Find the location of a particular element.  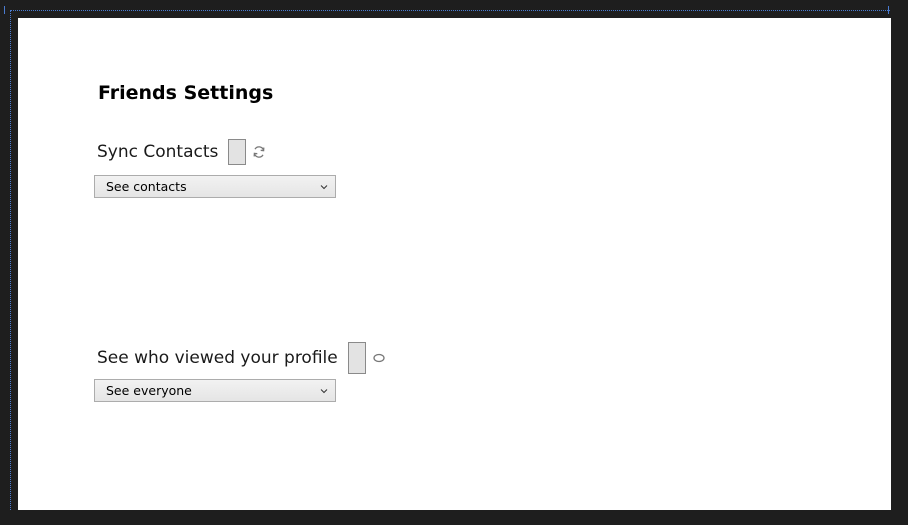

sync-contacts-dropdown: See contacts is located at coordinates (215, 186).